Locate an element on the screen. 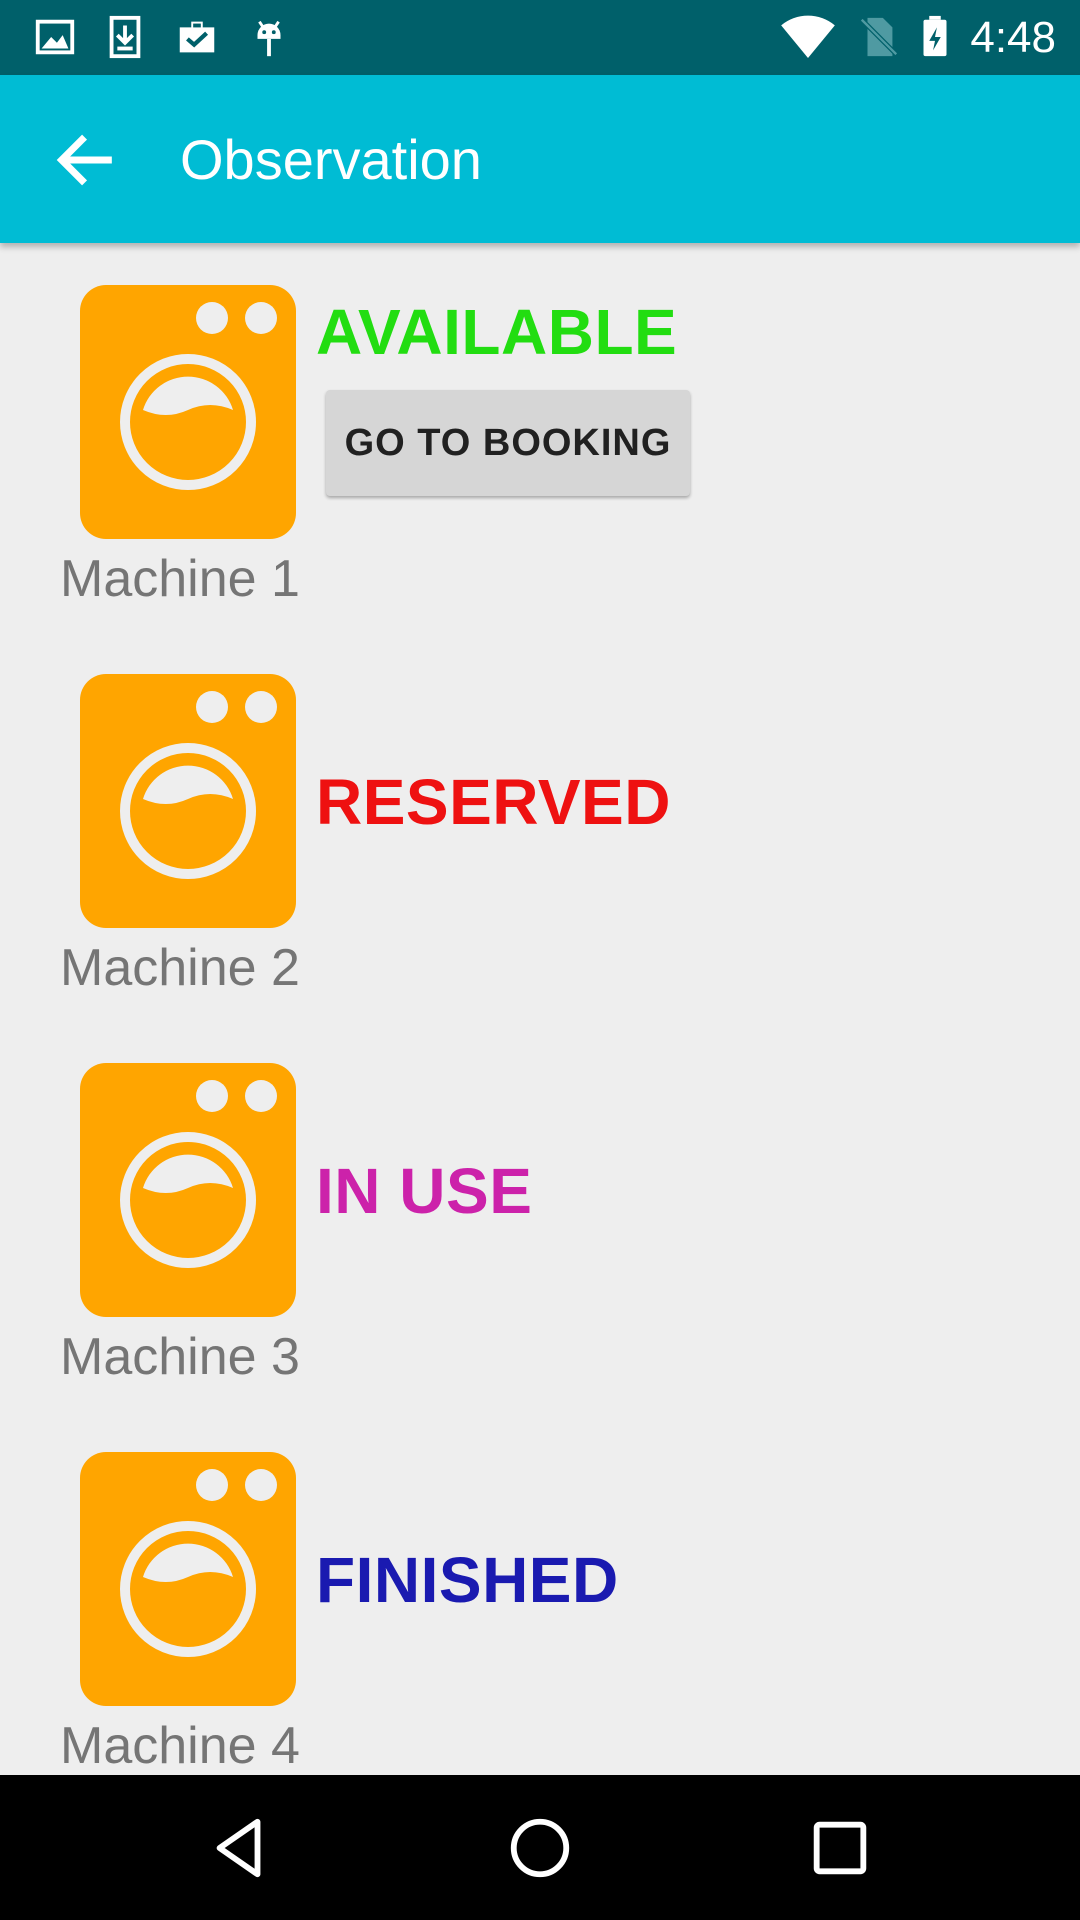 This screenshot has height=1920, width=1080. status-time: 4:48 is located at coordinates (1013, 37).